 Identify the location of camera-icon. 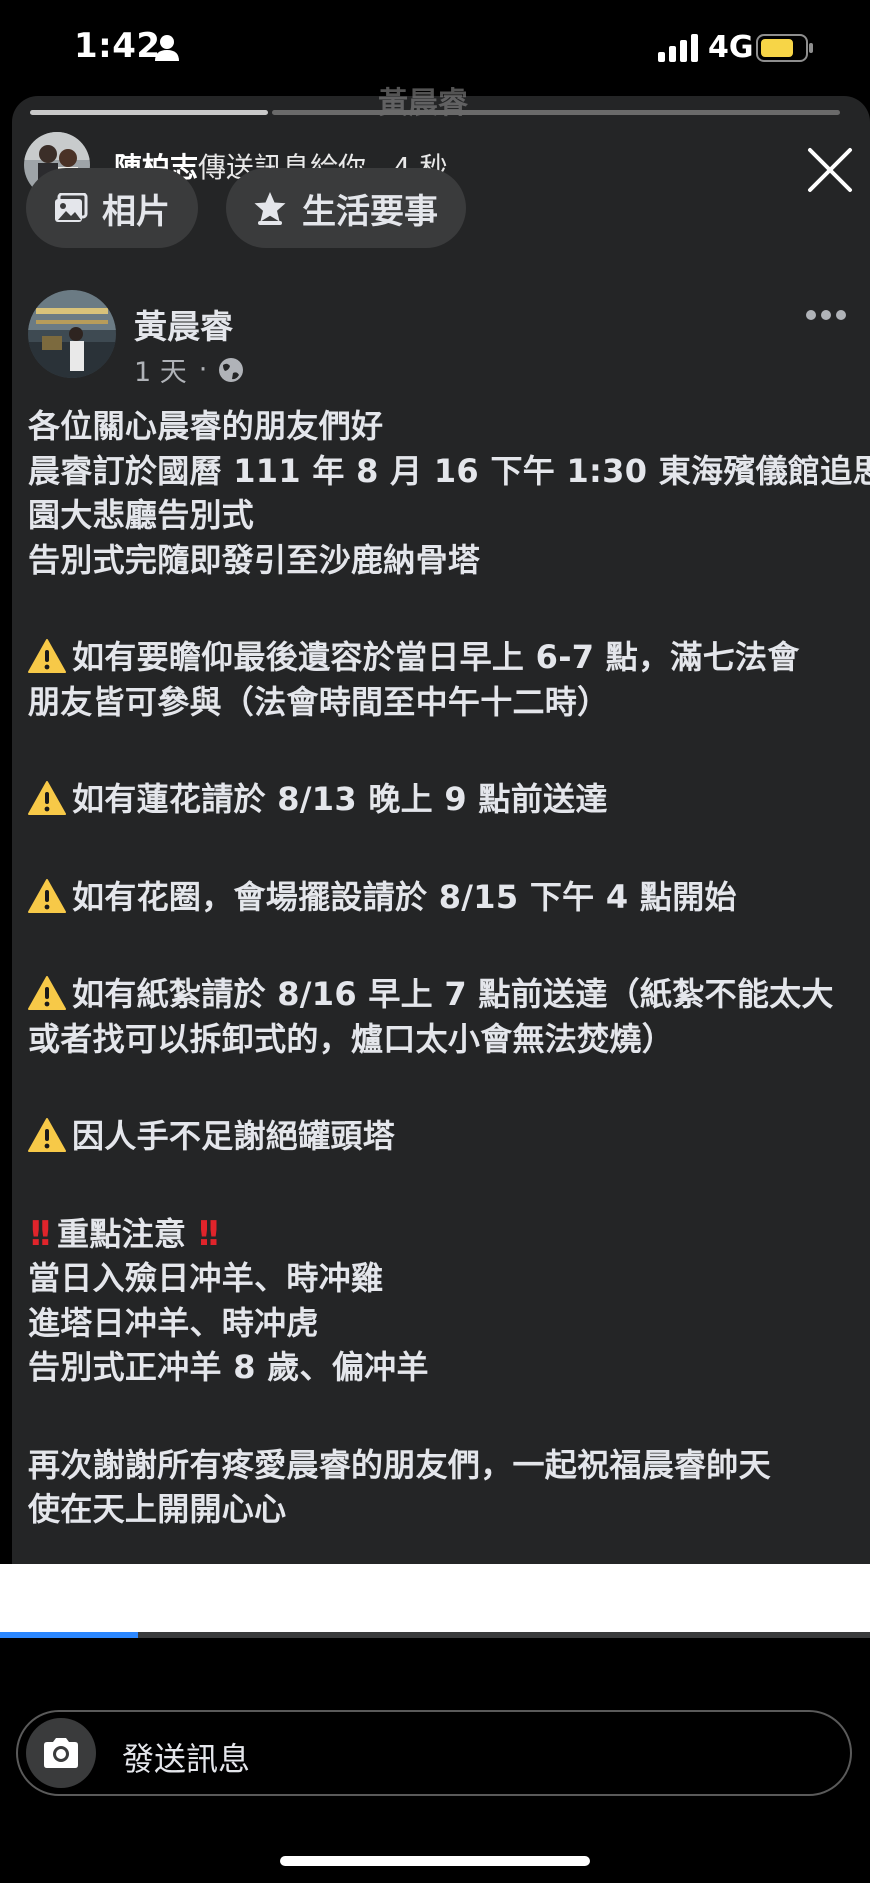
(61, 1753).